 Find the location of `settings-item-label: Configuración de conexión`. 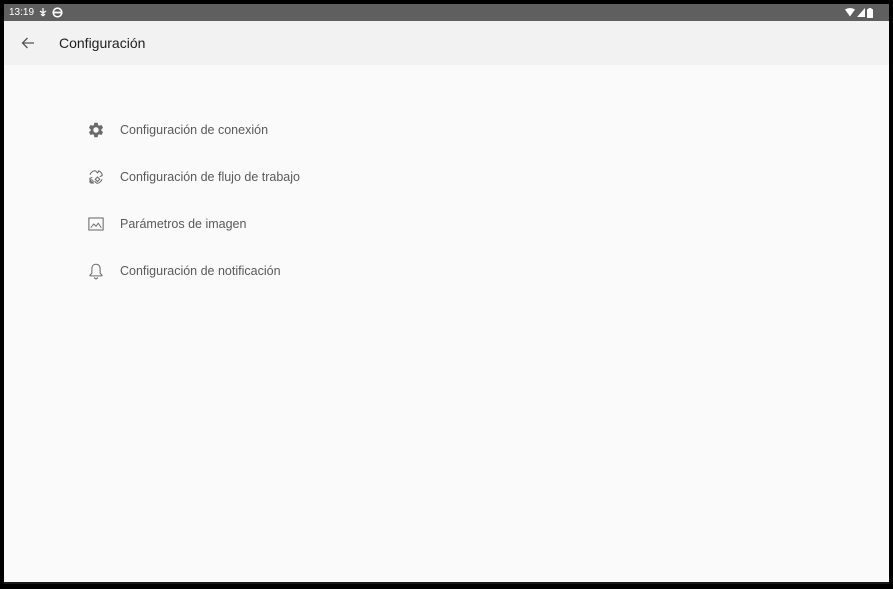

settings-item-label: Configuración de conexión is located at coordinates (194, 129).